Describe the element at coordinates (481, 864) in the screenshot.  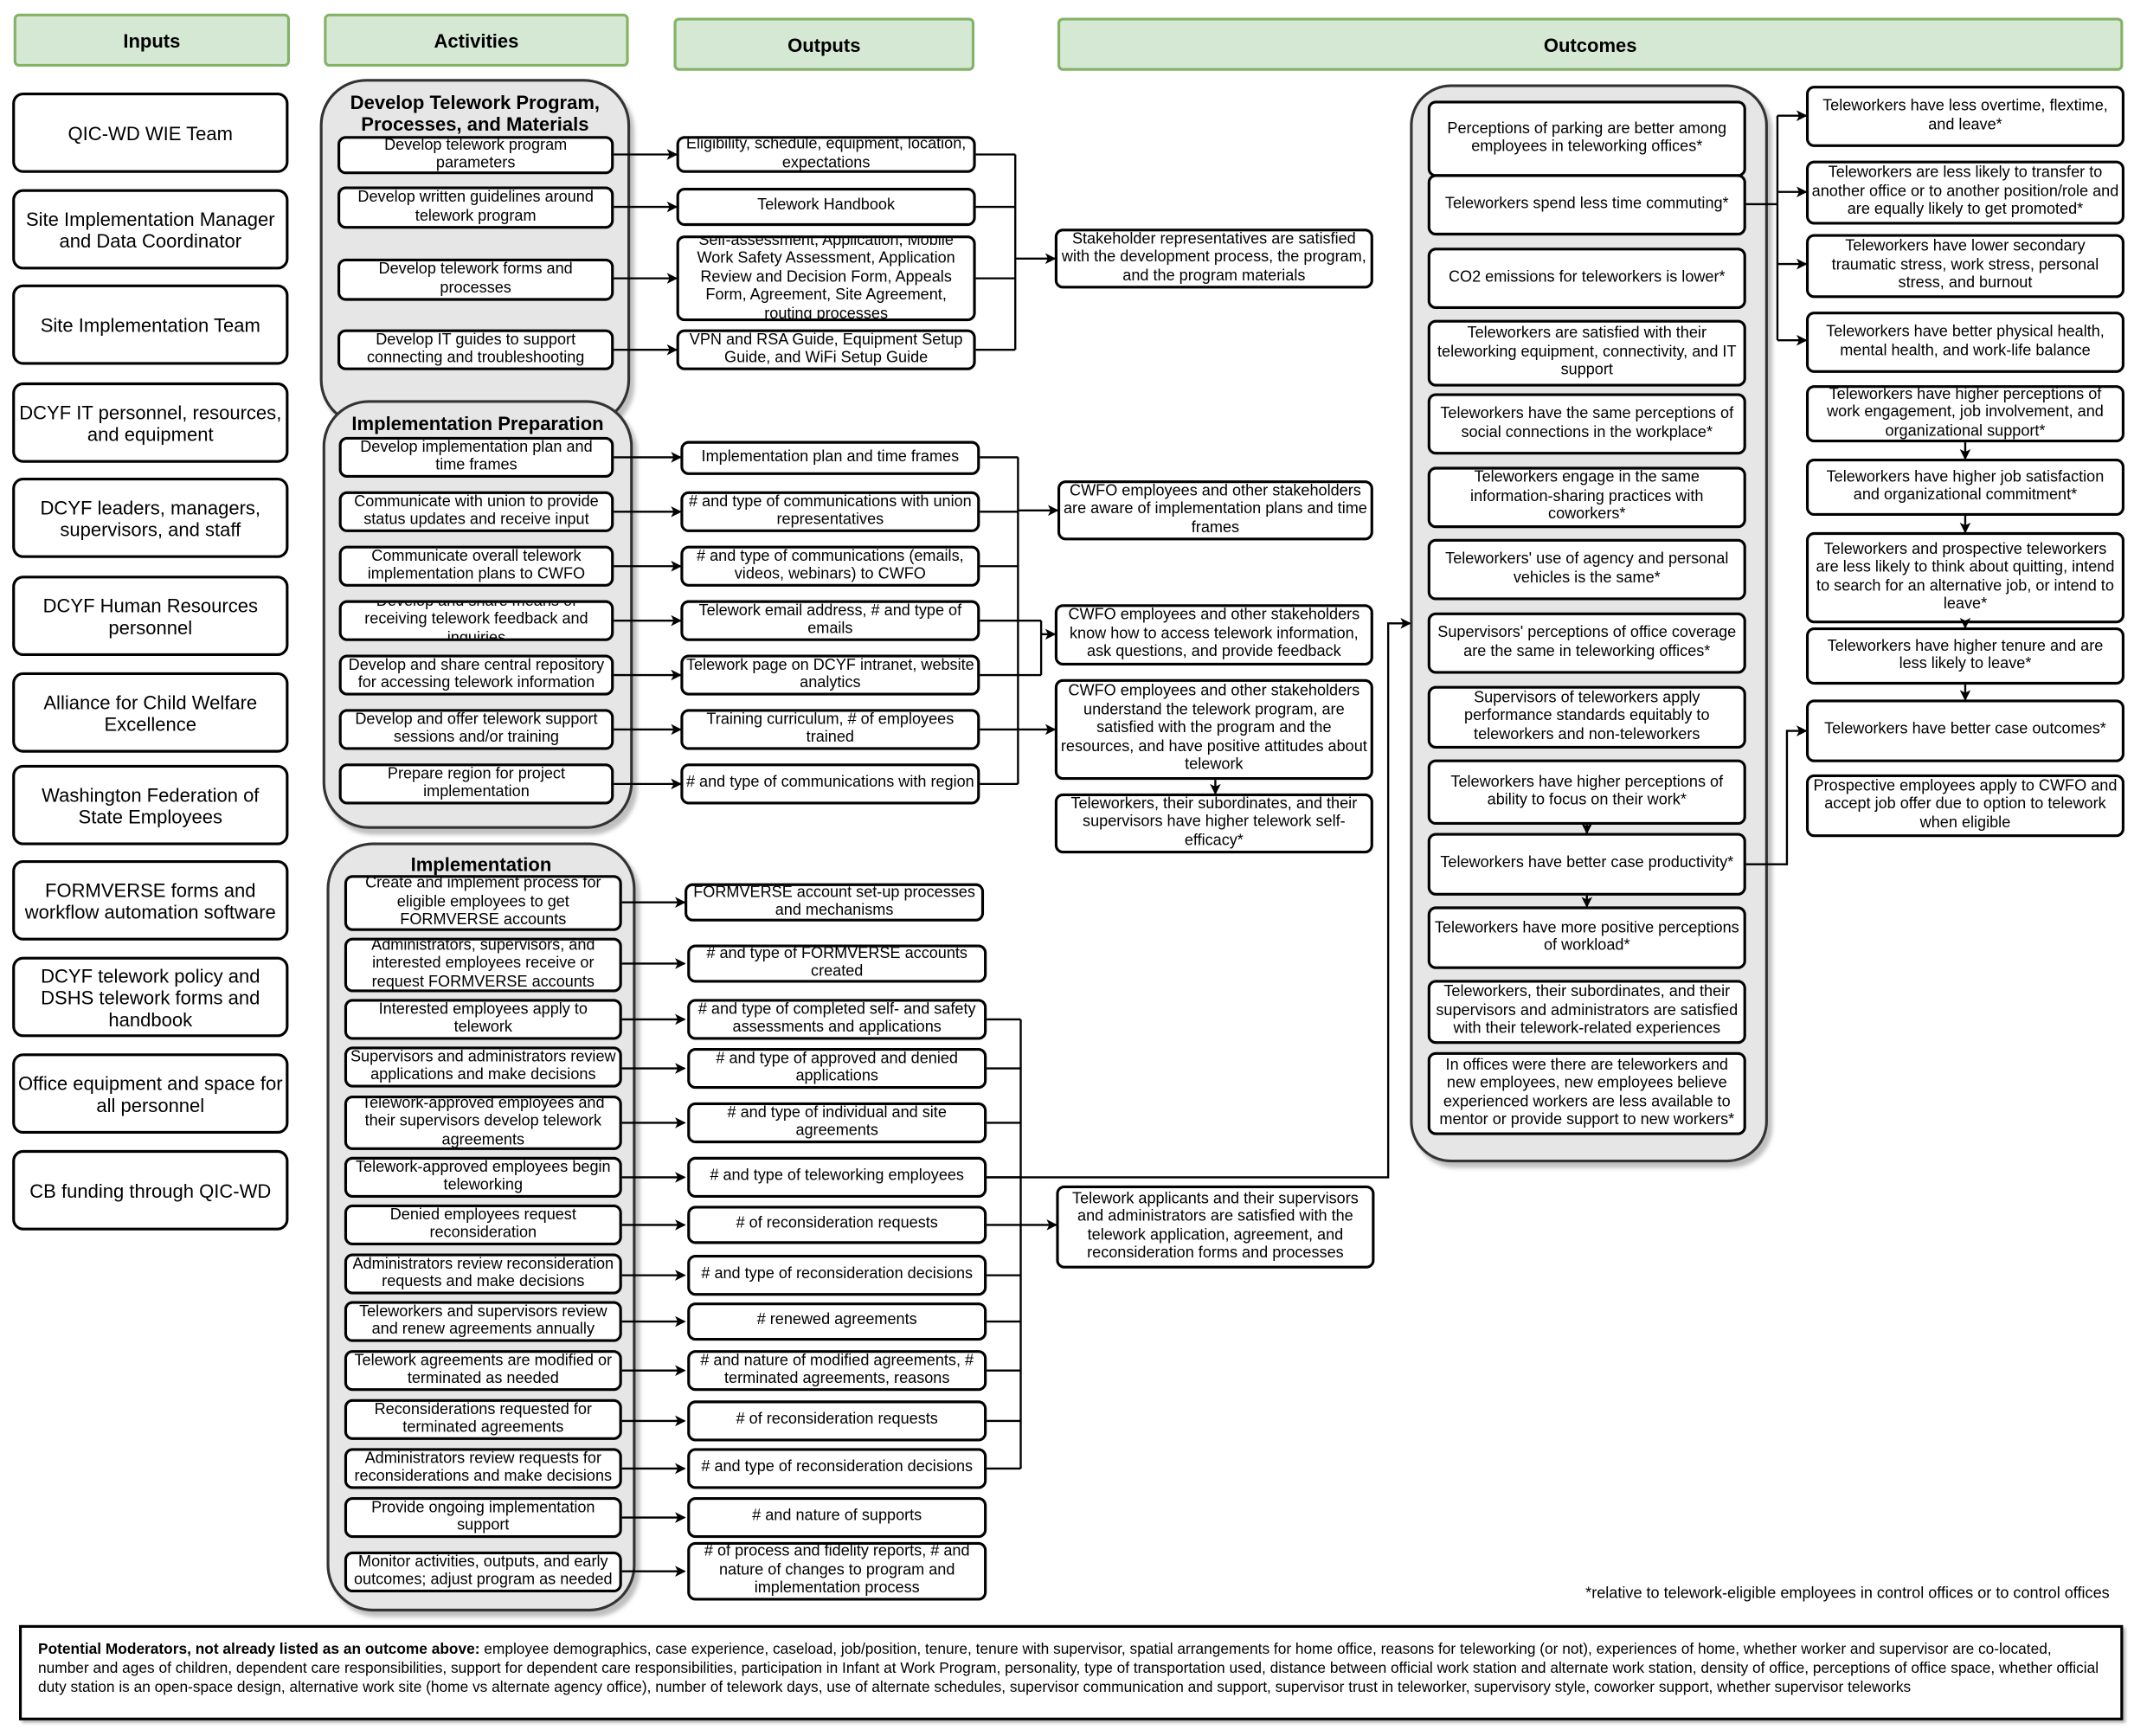
I see `group-title: Implementation` at that location.